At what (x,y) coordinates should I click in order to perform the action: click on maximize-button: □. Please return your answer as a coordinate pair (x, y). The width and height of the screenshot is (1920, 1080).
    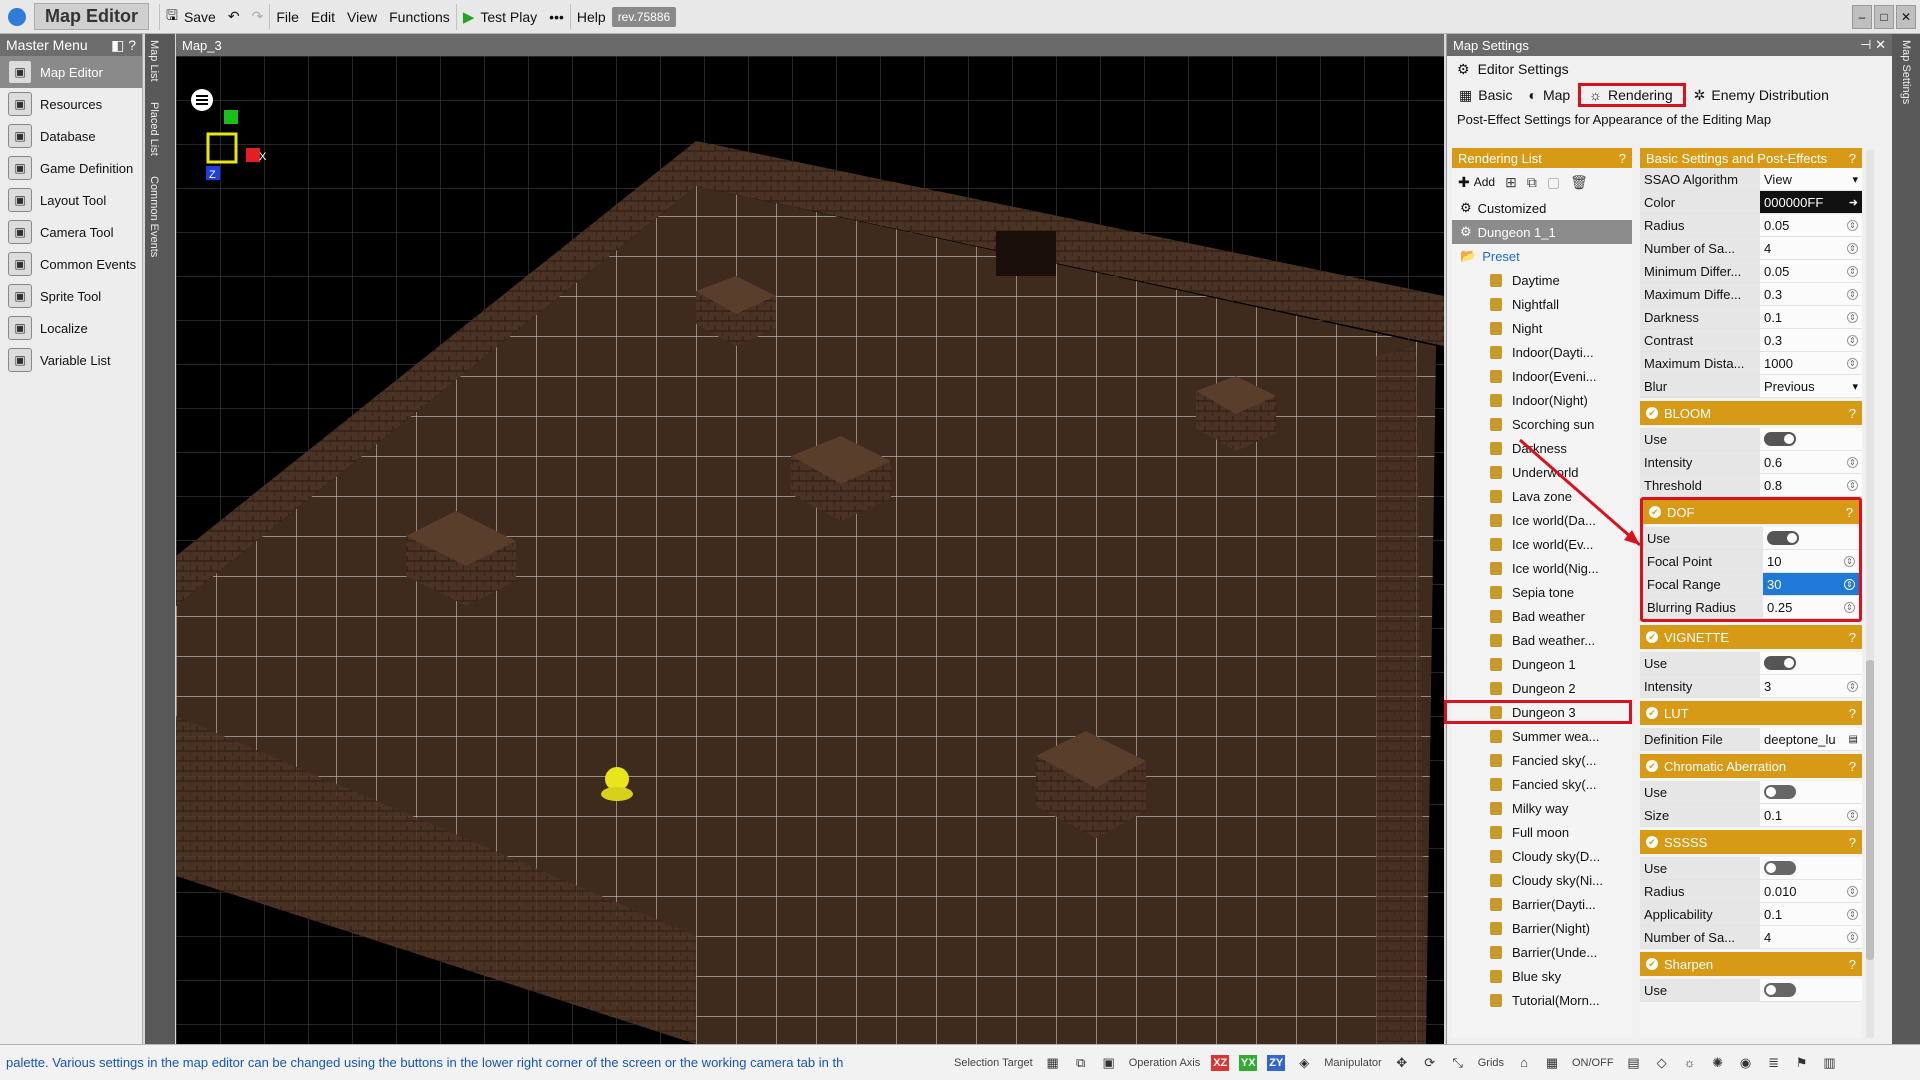
    Looking at the image, I should click on (1884, 16).